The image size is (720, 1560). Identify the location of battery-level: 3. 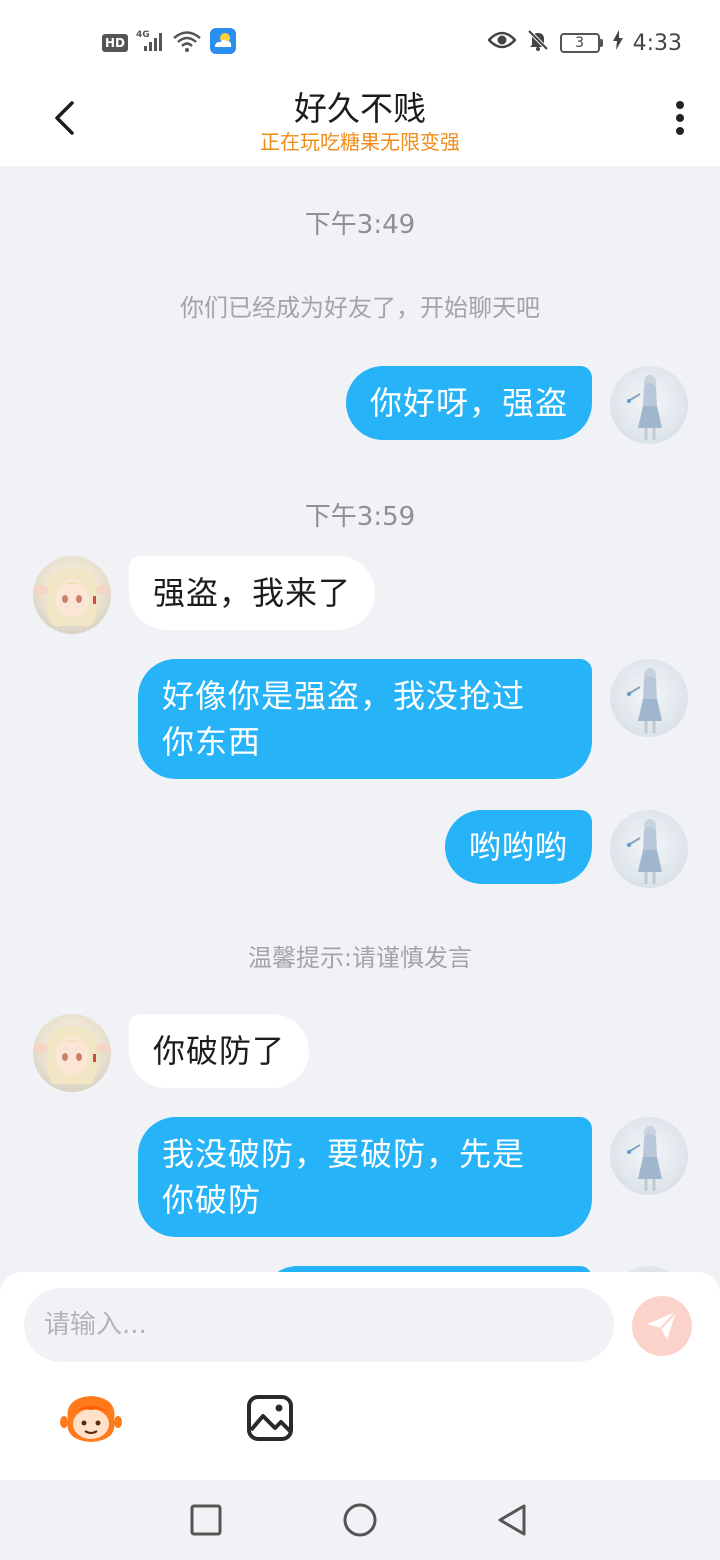
(579, 43).